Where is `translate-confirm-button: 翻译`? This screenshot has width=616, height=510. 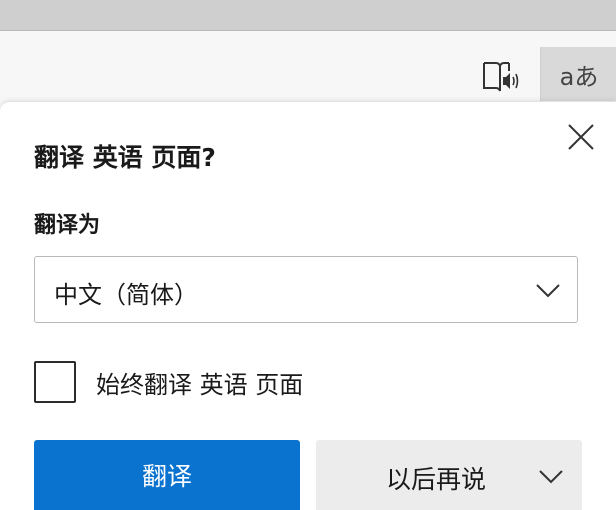
translate-confirm-button: 翻译 is located at coordinates (167, 475).